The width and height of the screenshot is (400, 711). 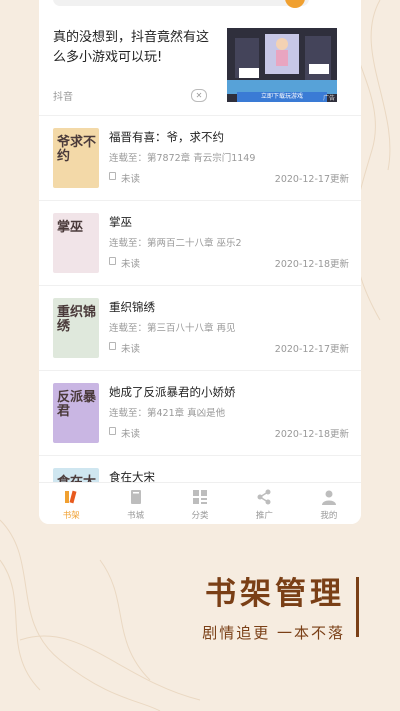 What do you see at coordinates (328, 98) in the screenshot?
I see `ad-tag: 广告` at bounding box center [328, 98].